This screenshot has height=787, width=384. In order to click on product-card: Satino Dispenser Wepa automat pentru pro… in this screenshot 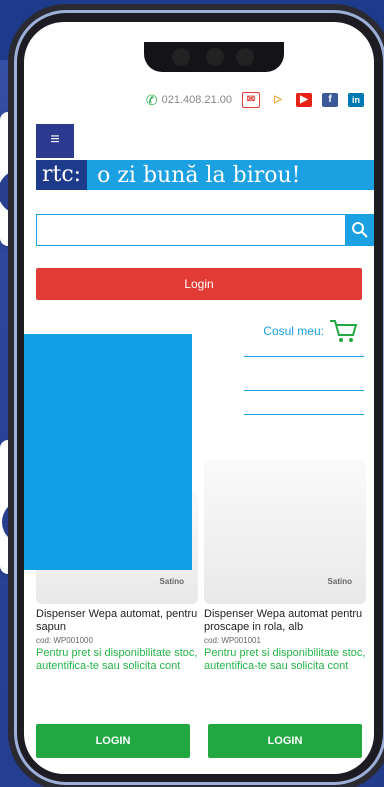, I will do `click(285, 566)`.